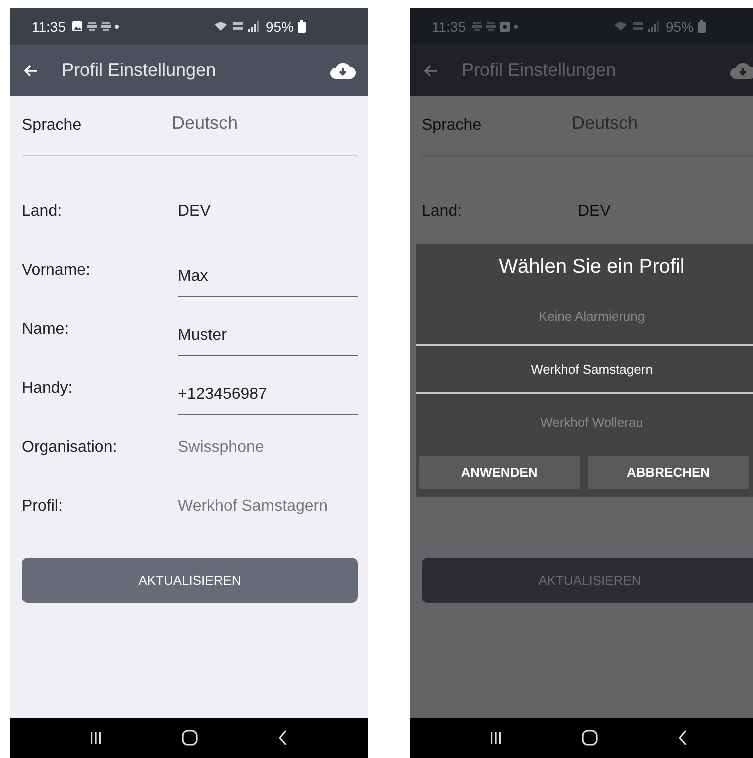 Image resolution: width=753 pixels, height=758 pixels. Describe the element at coordinates (205, 123) in the screenshot. I see `language-selector: Deutsch` at that location.